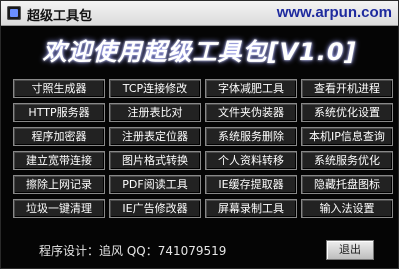 The height and width of the screenshot is (269, 399). What do you see at coordinates (347, 184) in the screenshot?
I see `tool-button-hide-tray-icon: 隐藏托盘图标` at bounding box center [347, 184].